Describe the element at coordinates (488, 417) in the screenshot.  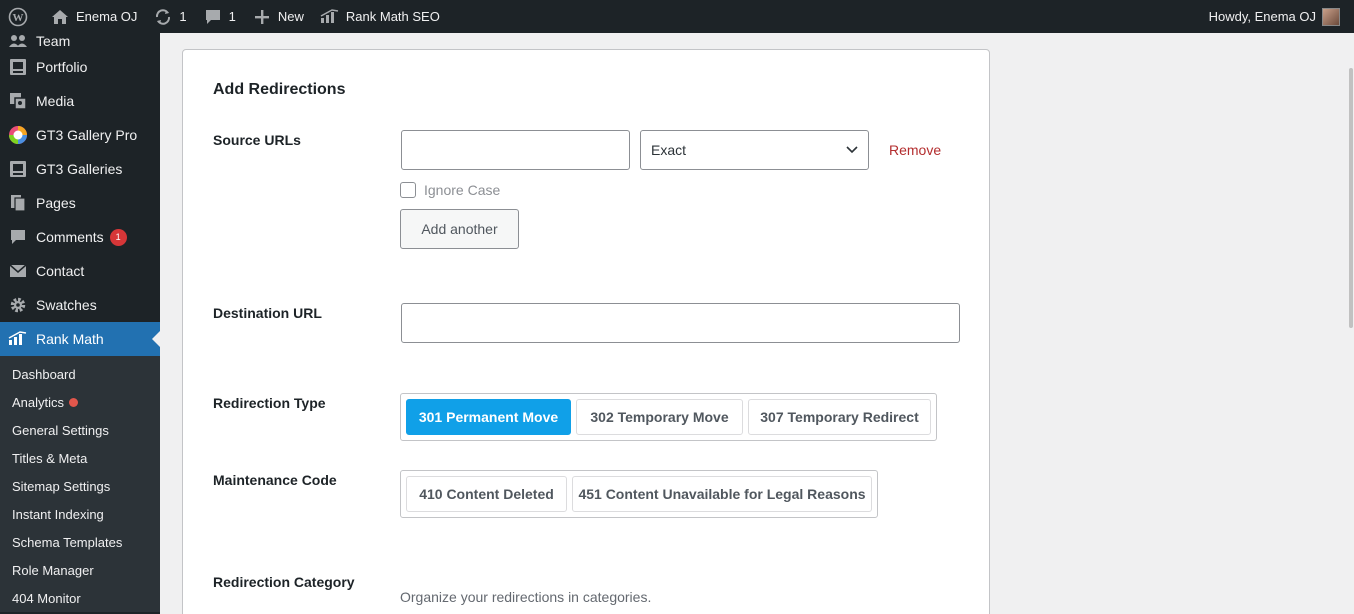
I see `type-301-button: 301 Permanent Move` at that location.